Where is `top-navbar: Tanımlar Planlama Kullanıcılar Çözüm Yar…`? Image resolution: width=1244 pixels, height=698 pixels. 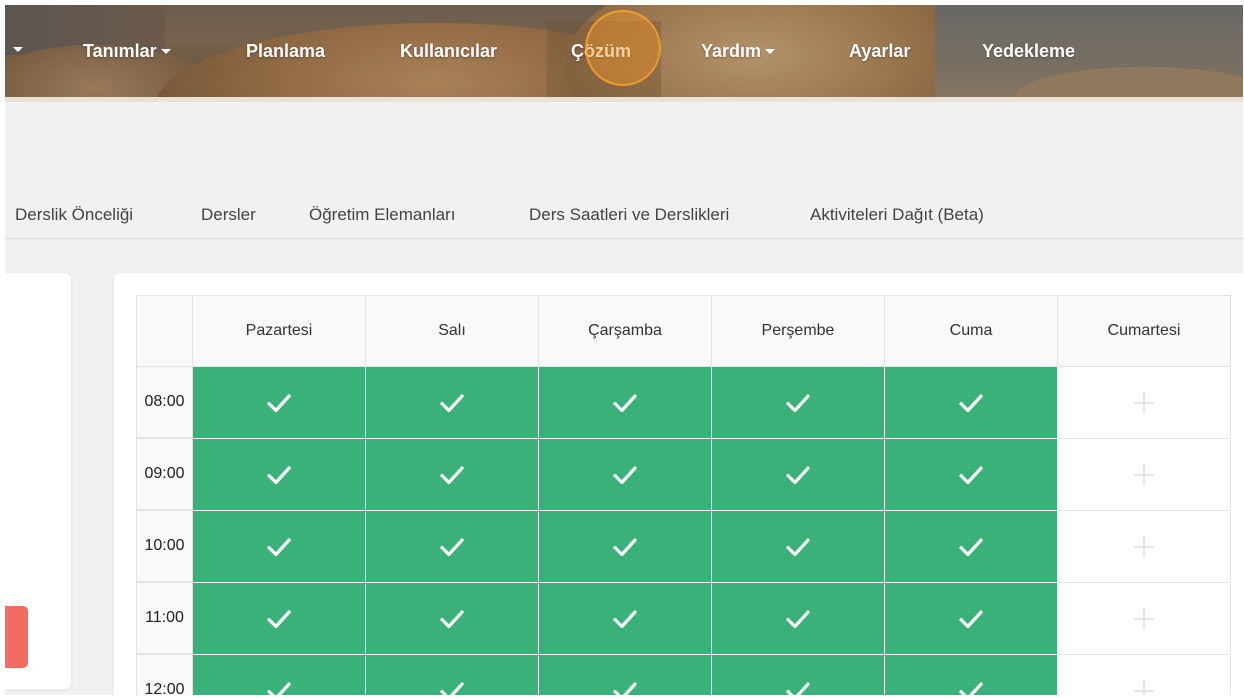 top-navbar: Tanımlar Planlama Kullanıcılar Çözüm Yar… is located at coordinates (624, 51).